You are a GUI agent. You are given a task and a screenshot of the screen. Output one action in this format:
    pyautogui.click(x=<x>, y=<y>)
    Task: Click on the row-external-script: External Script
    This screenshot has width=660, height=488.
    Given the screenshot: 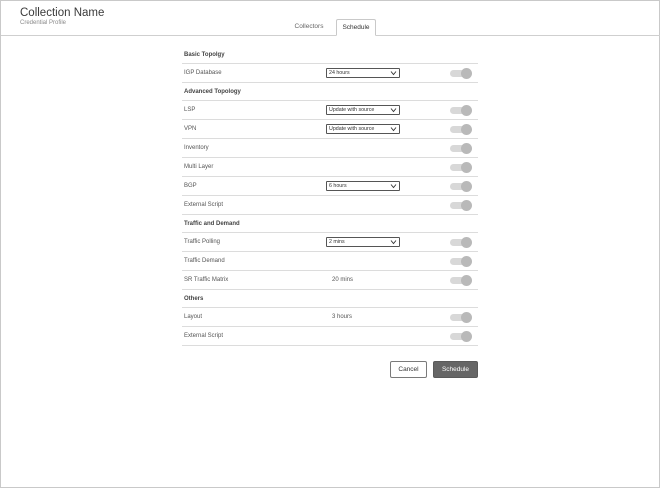 What is the action you would take?
    pyautogui.click(x=330, y=205)
    